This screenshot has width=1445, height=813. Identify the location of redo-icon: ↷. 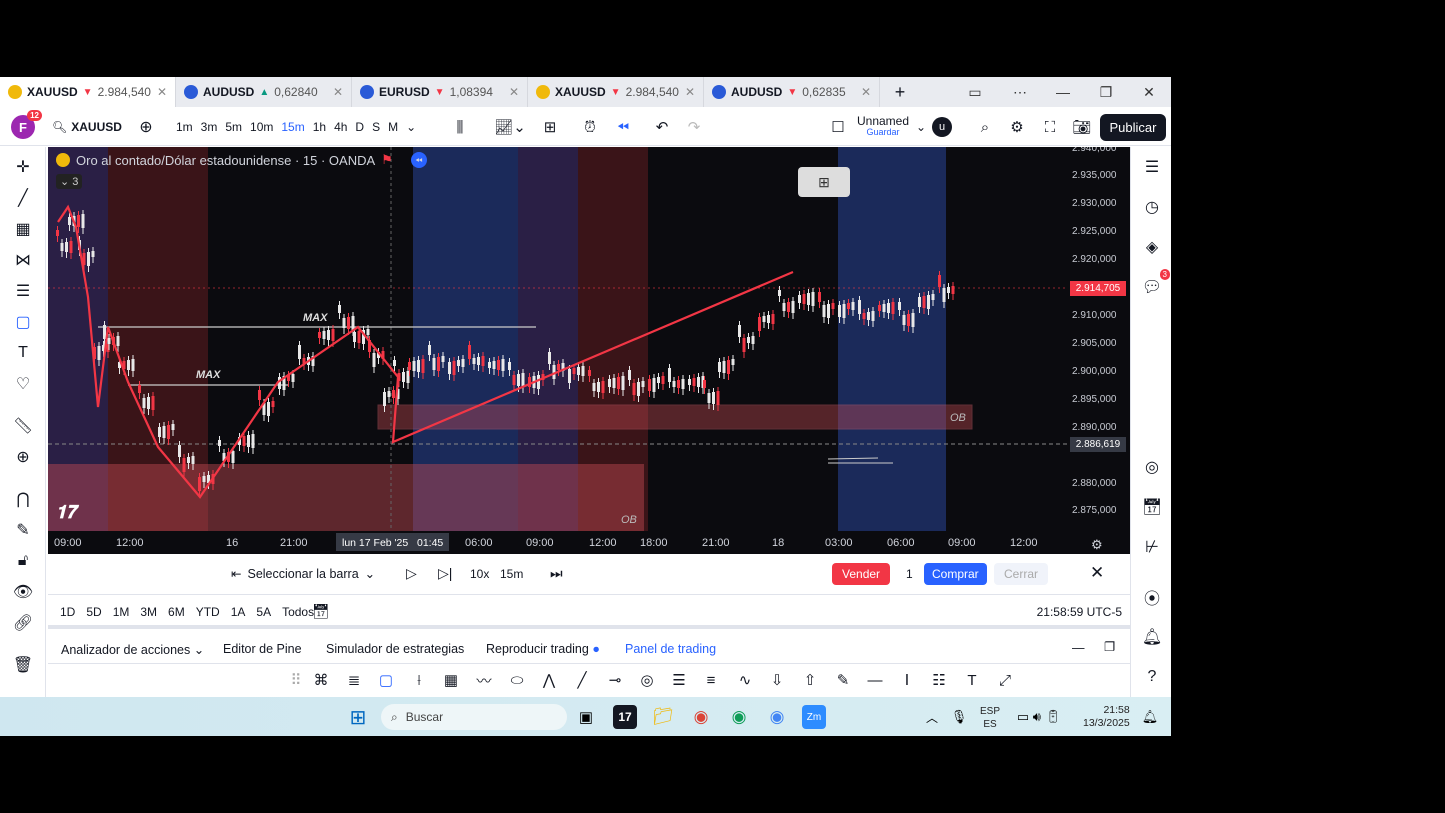
(694, 127).